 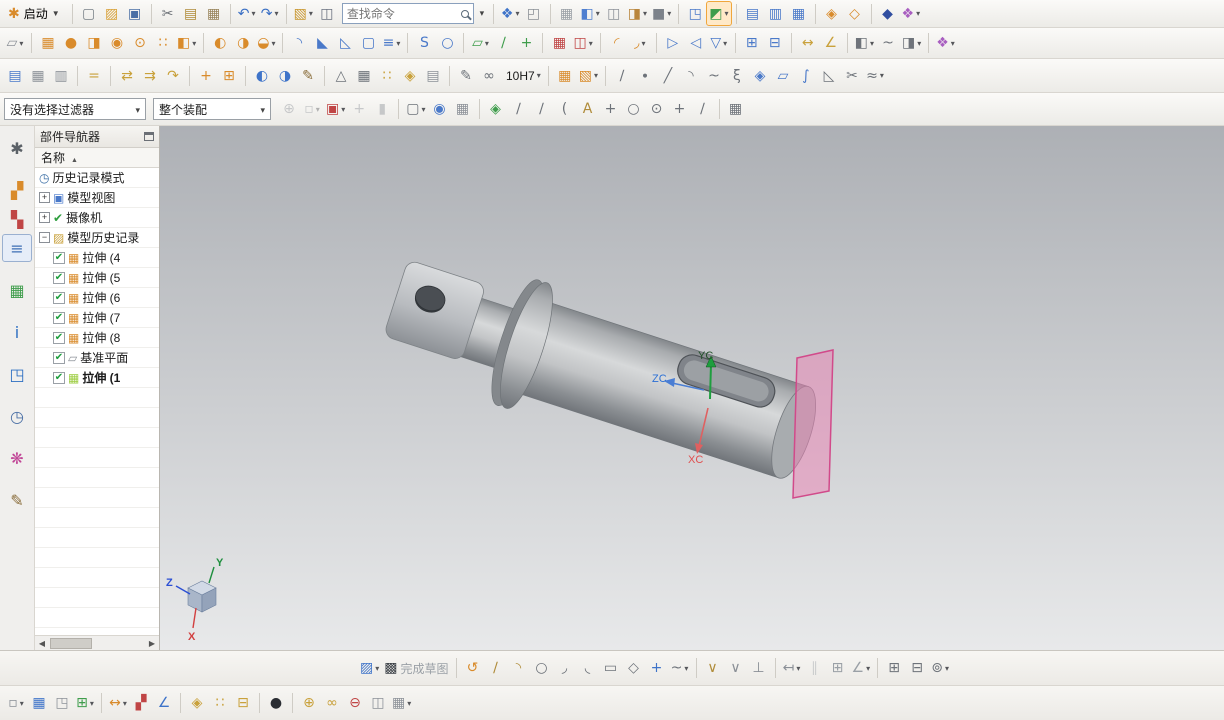 What do you see at coordinates (309, 703) in the screenshot?
I see `interpart-link-icon: ⊕ ▾` at bounding box center [309, 703].